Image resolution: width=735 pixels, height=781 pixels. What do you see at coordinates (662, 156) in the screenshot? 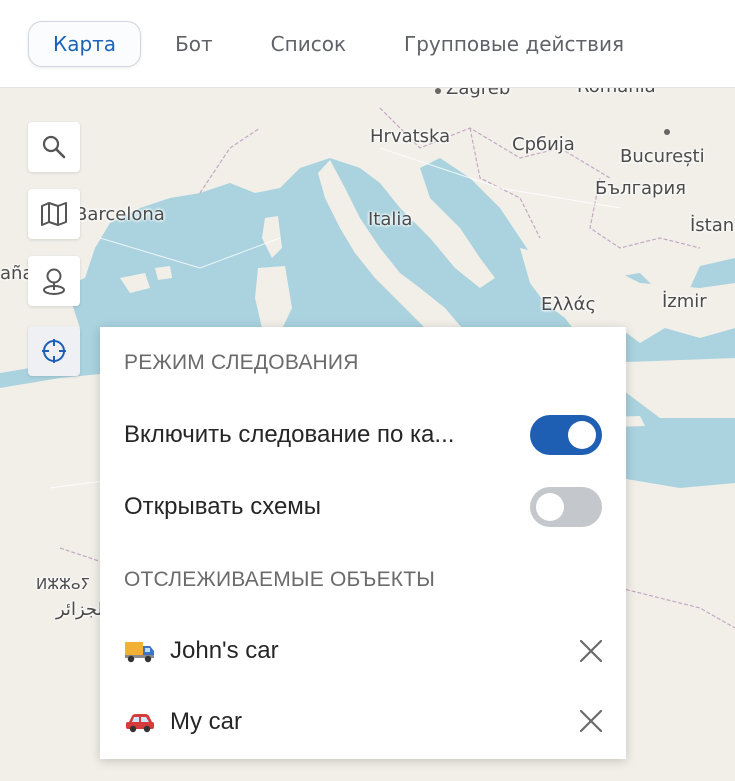
I see `map-label-bucuresti: București` at bounding box center [662, 156].